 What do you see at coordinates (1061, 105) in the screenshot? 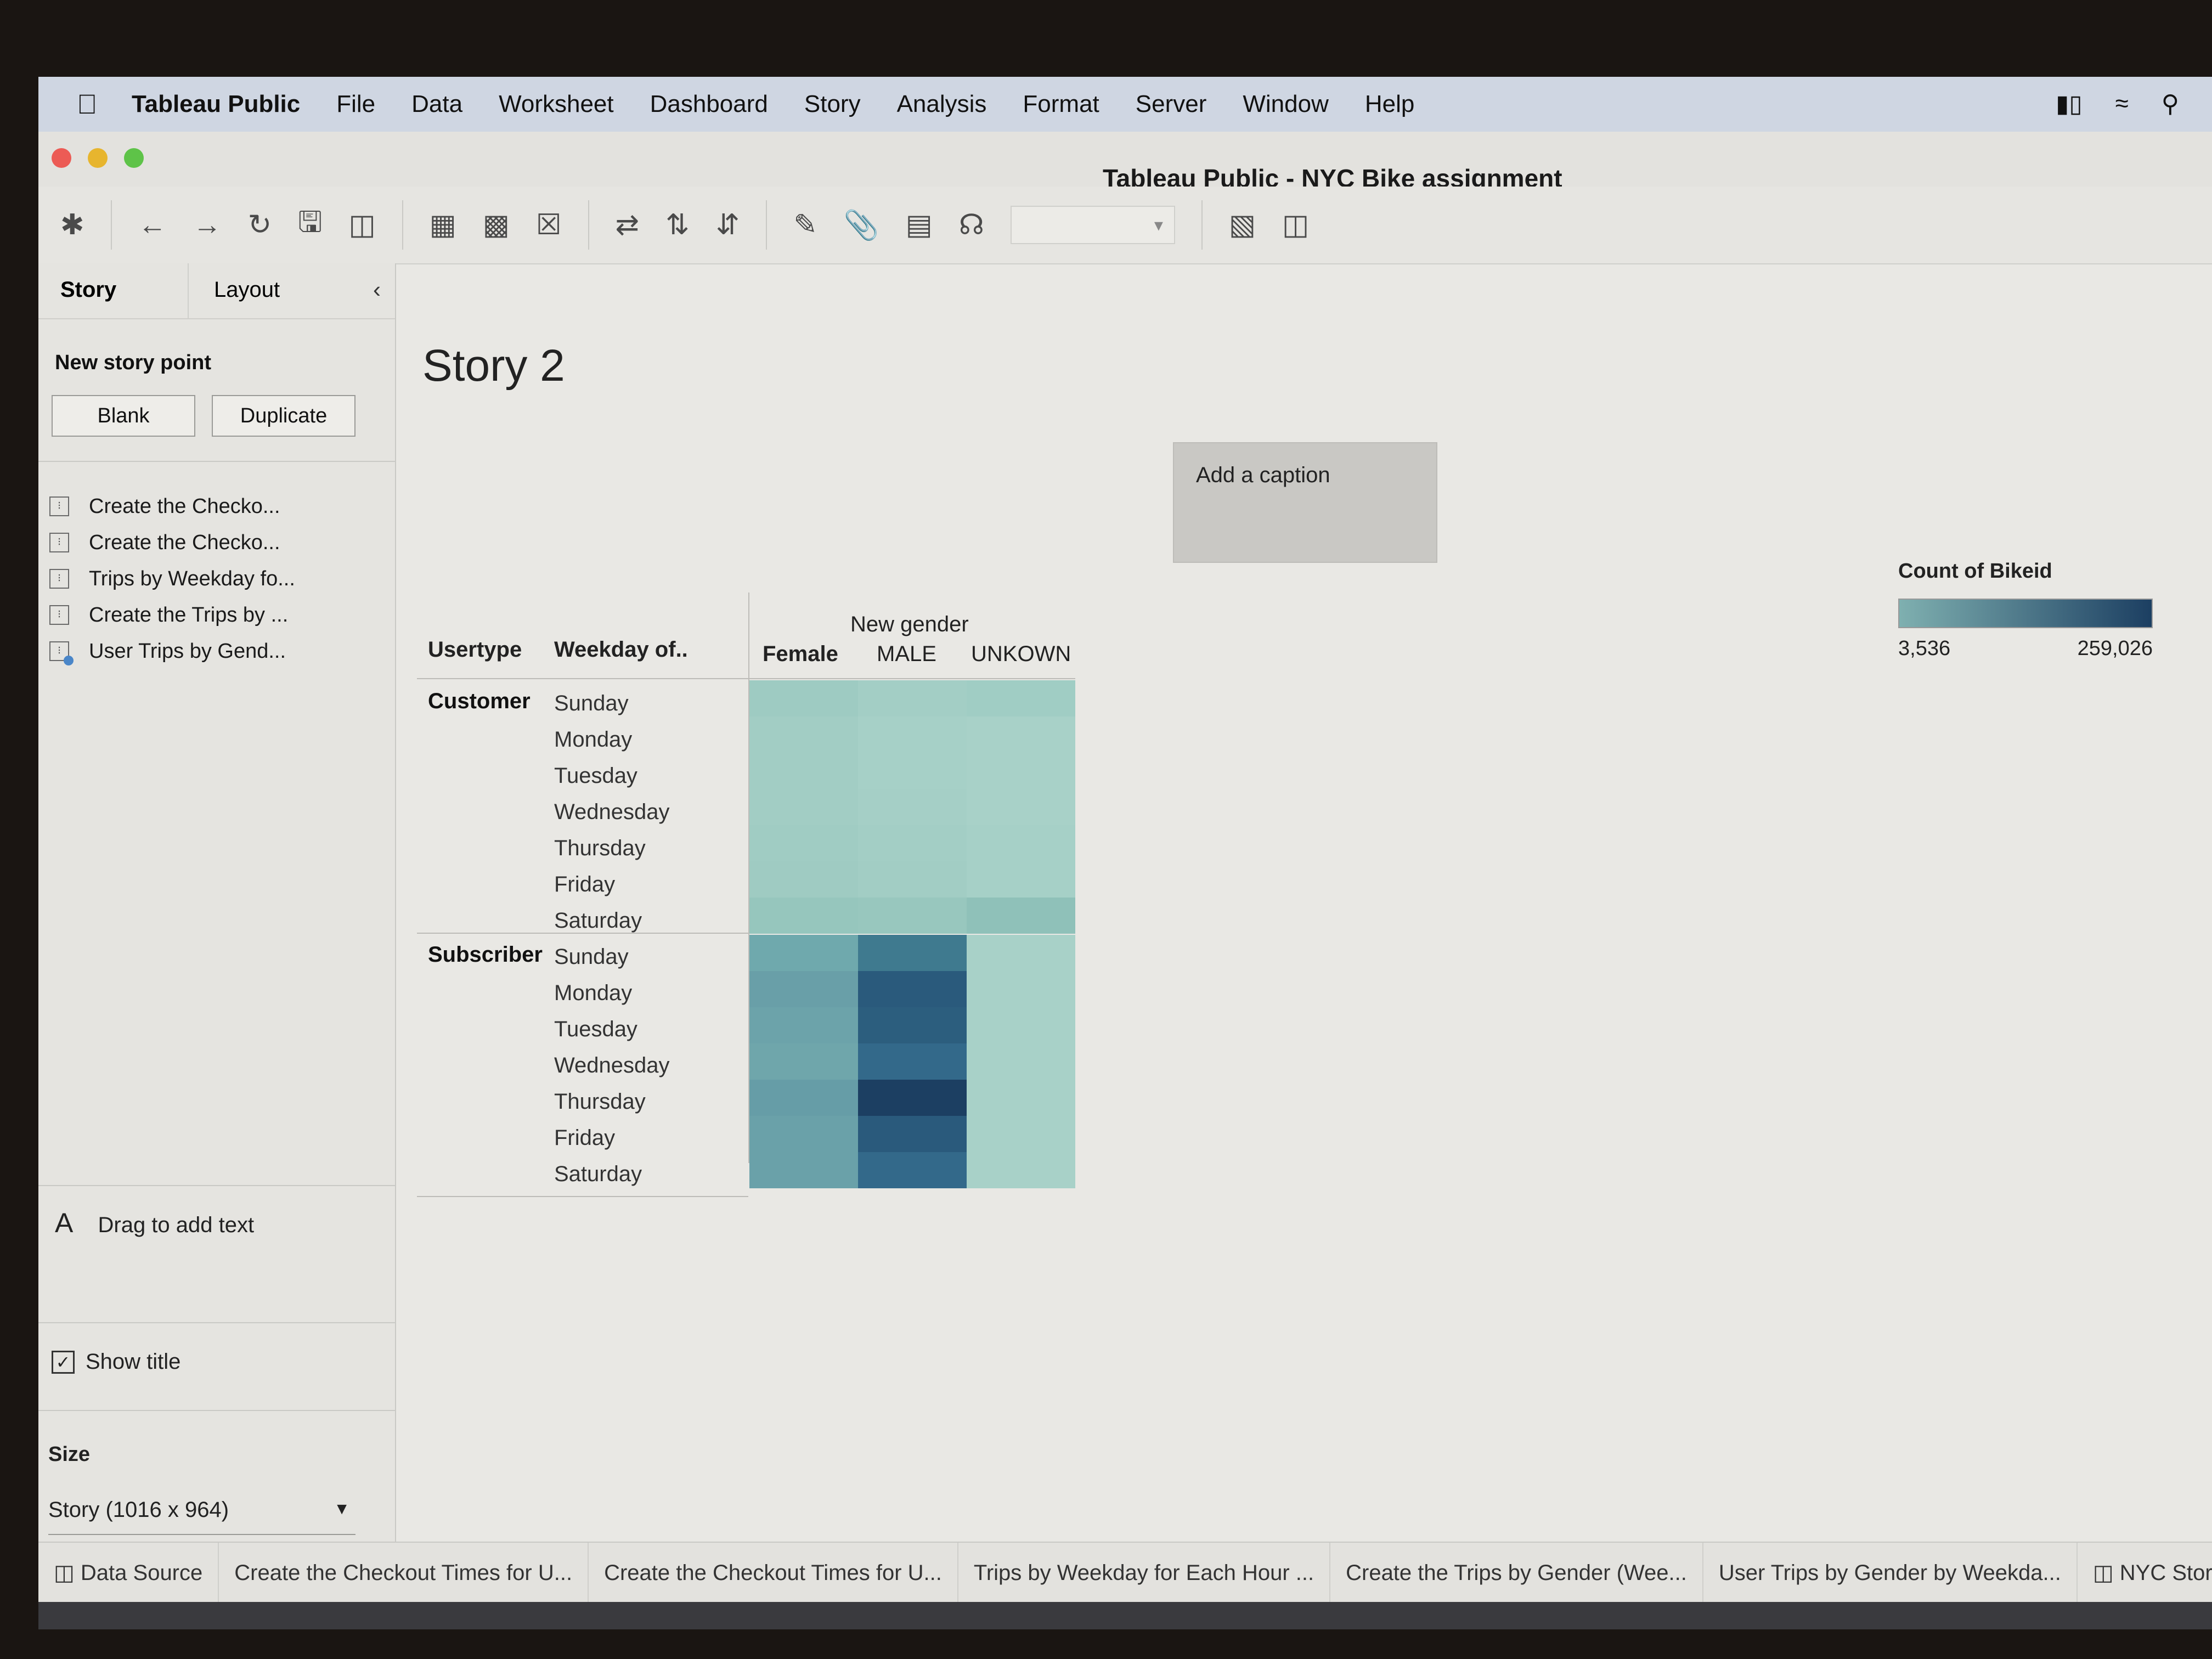
I see `menu-format: Format` at bounding box center [1061, 105].